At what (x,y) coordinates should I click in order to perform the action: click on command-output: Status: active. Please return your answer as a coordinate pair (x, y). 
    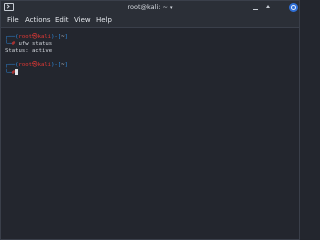
    Looking at the image, I should click on (29, 51).